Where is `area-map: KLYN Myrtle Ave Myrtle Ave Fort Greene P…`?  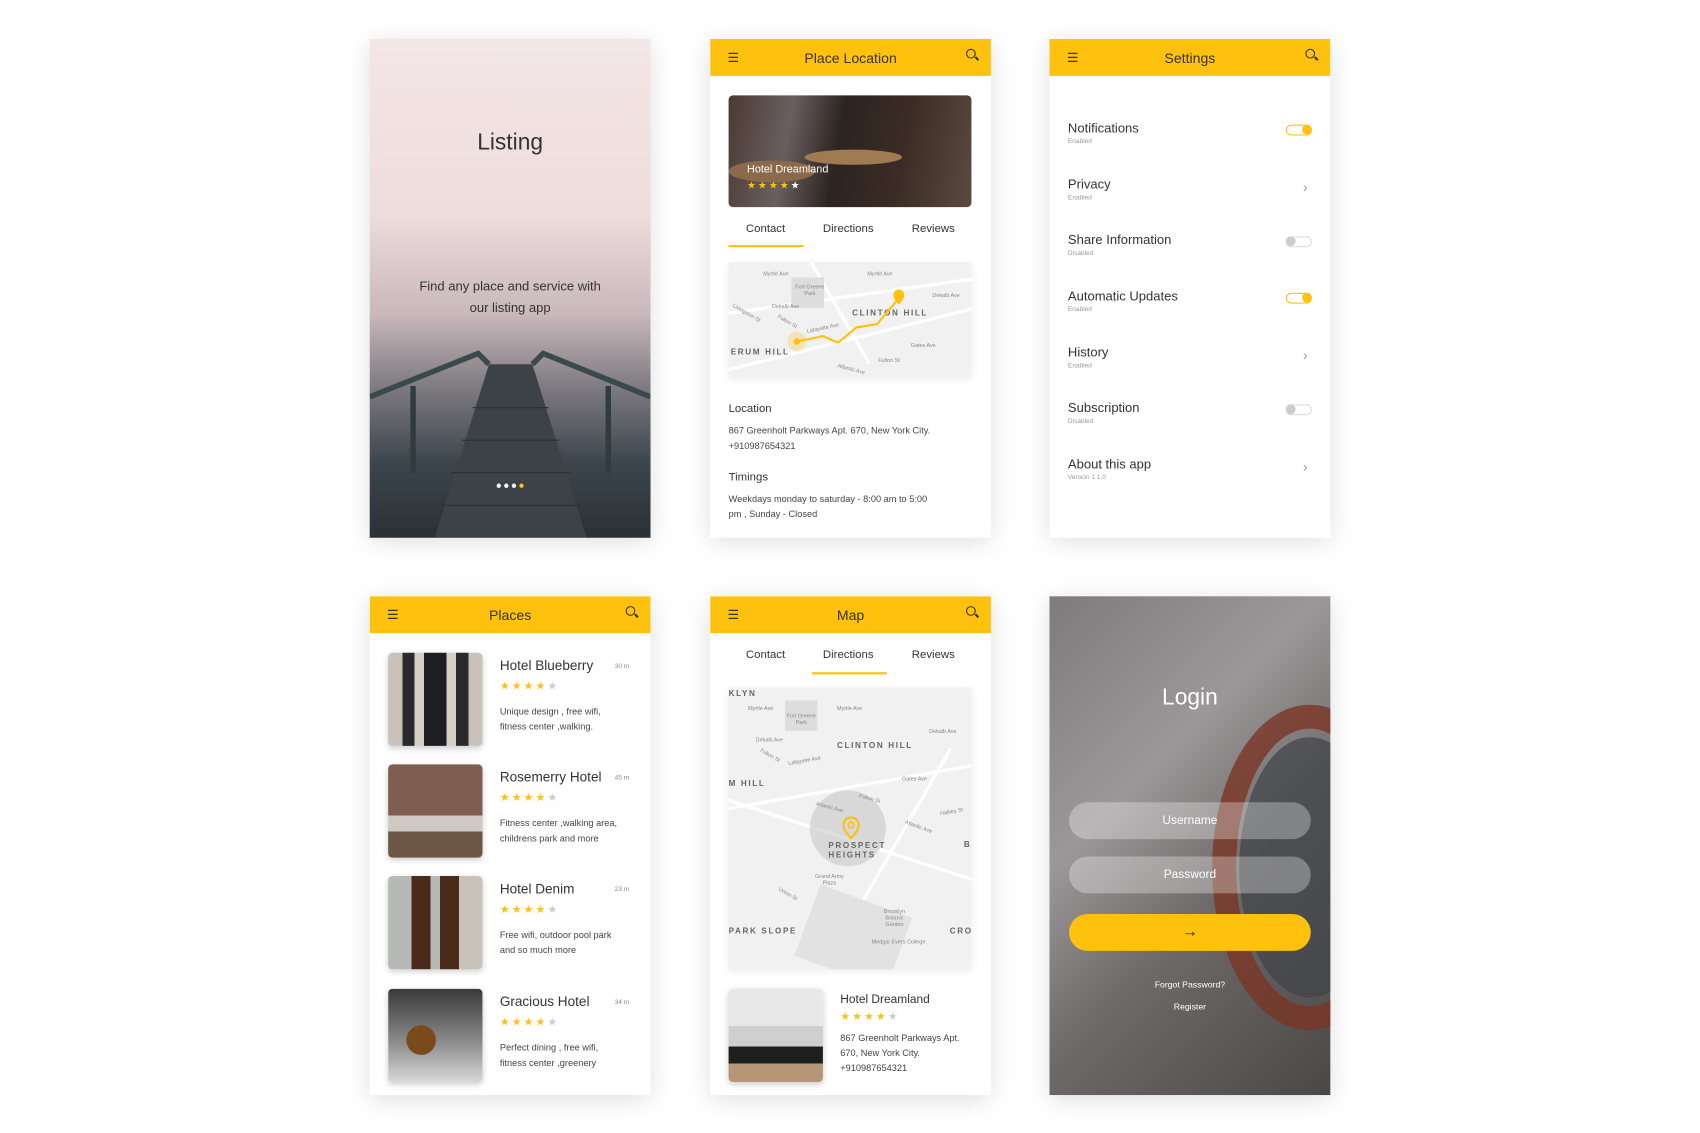
area-map: KLYN Myrtle Ave Myrtle Ave Fort Greene P… is located at coordinates (850, 828).